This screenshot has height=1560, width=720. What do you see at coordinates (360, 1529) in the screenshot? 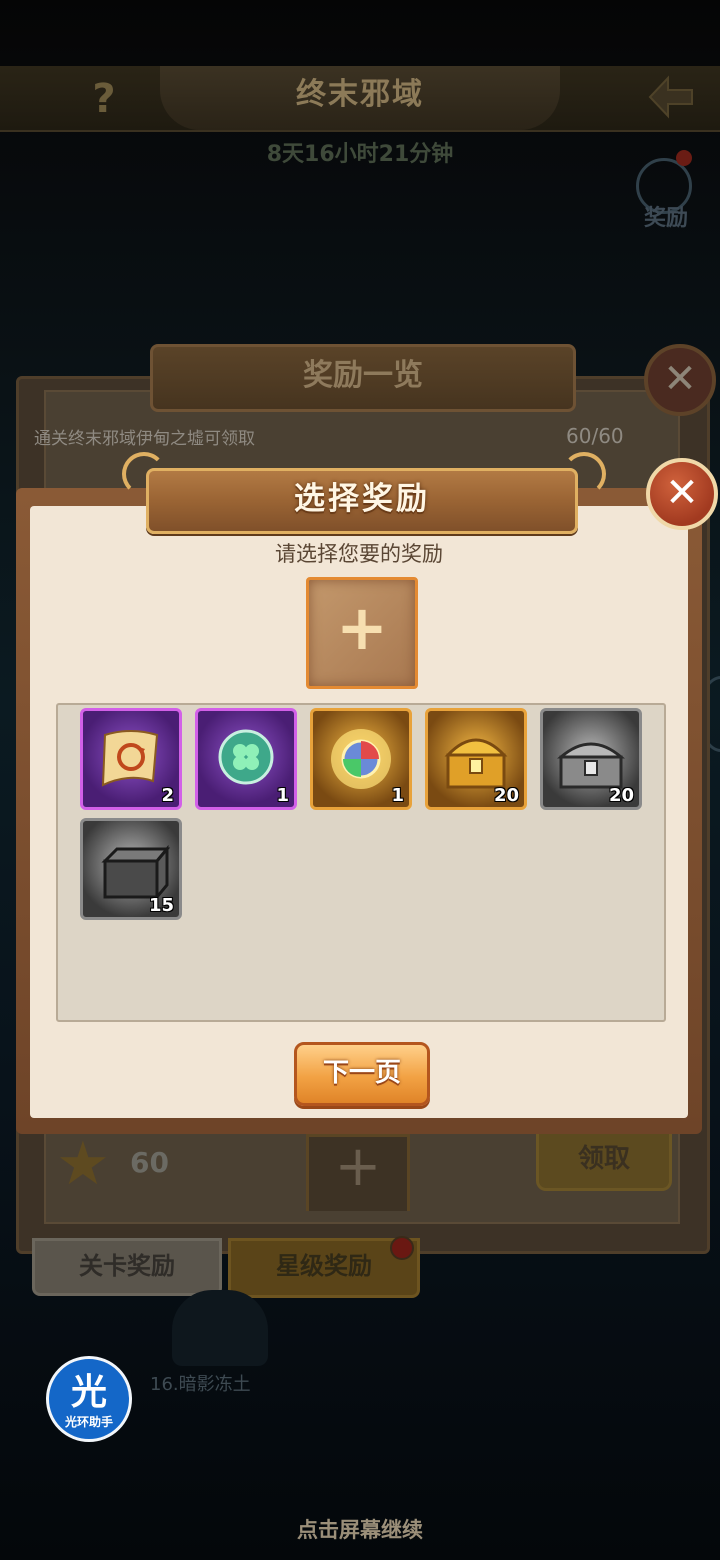
I see `continue-hint: 点击屏幕继续` at bounding box center [360, 1529].